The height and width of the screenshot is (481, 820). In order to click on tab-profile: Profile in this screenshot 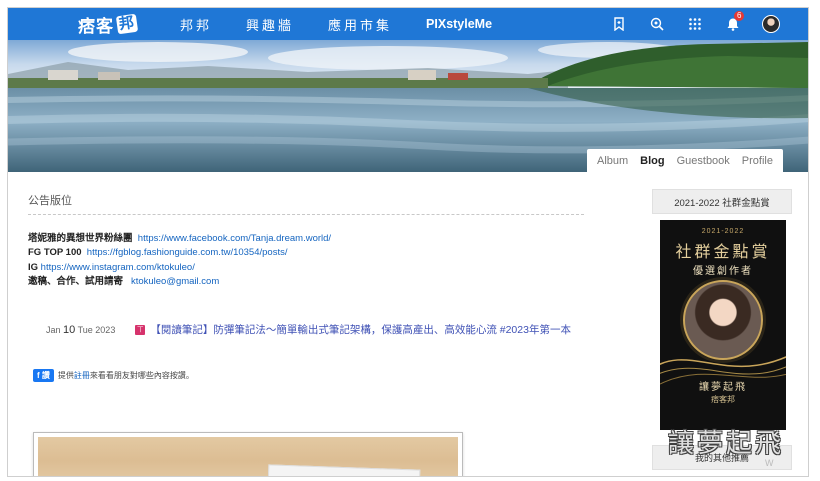, I will do `click(757, 161)`.